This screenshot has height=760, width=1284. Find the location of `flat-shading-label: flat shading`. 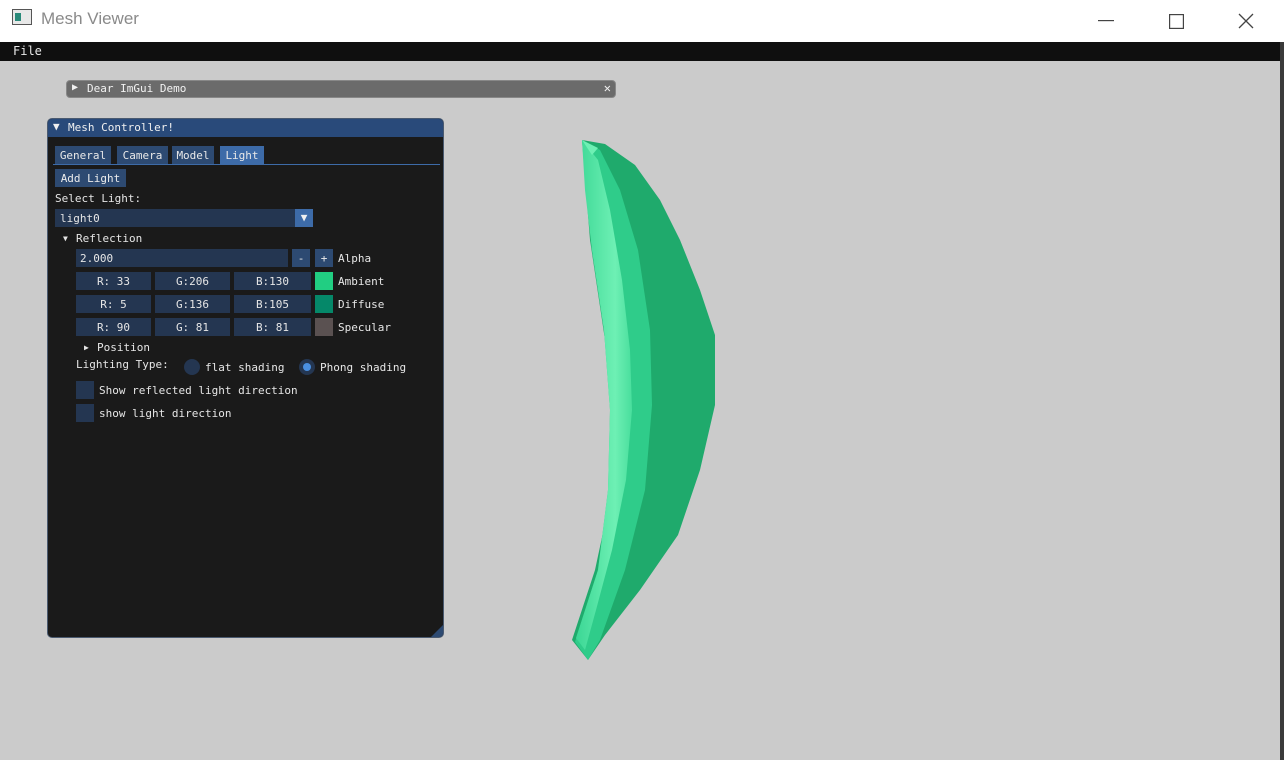

flat-shading-label: flat shading is located at coordinates (244, 367).